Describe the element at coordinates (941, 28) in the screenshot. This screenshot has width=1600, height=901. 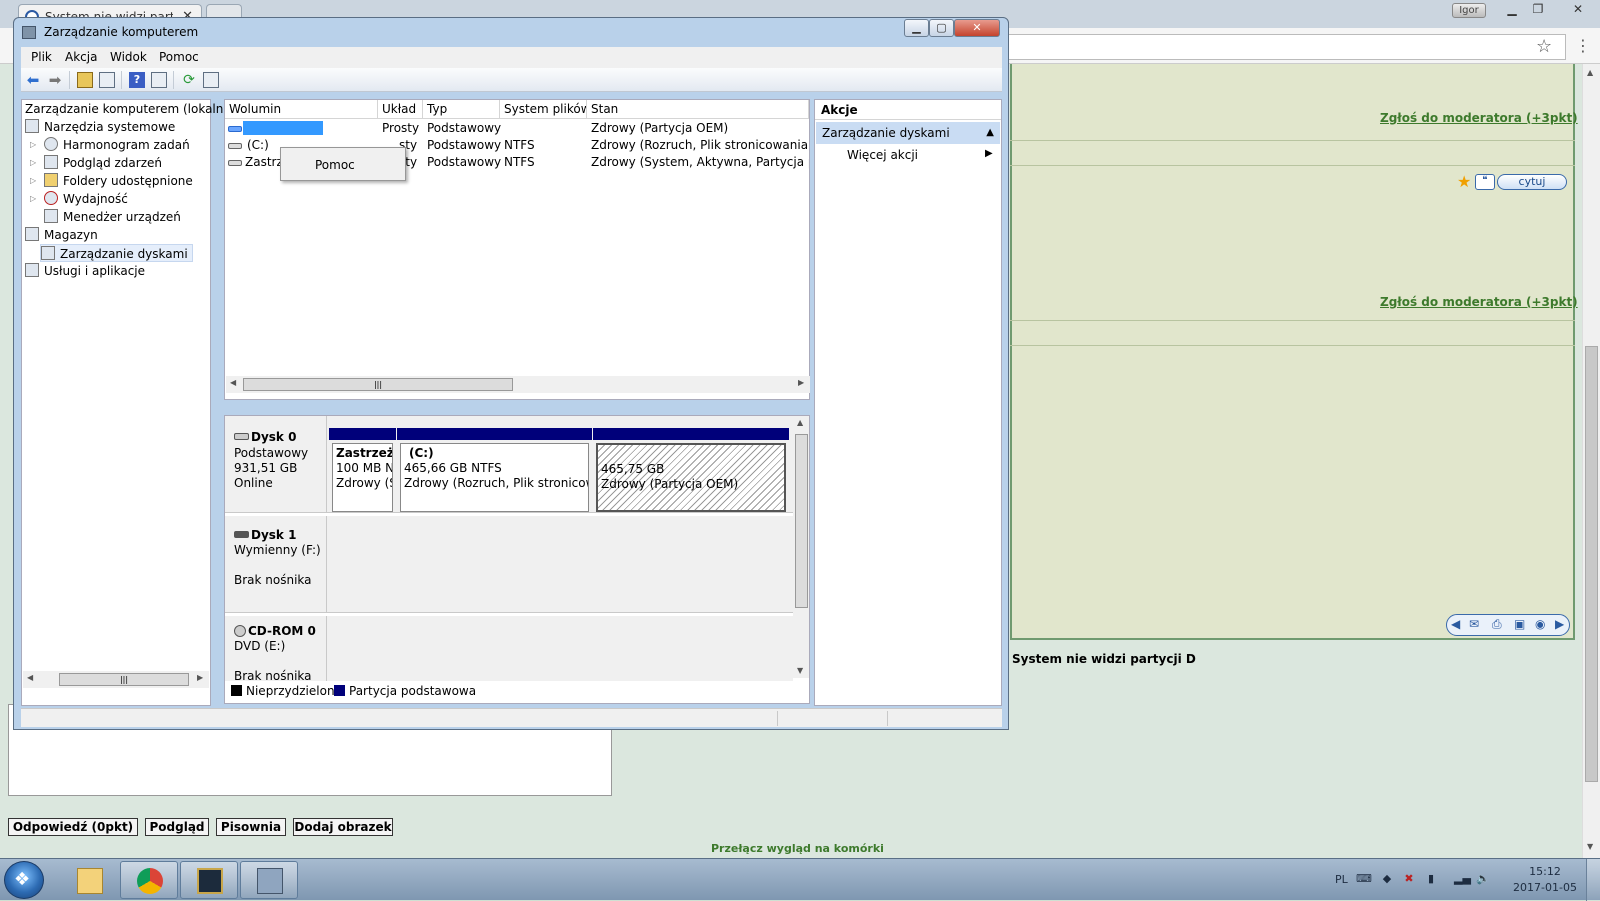
I see `maximize-button: ▢` at that location.